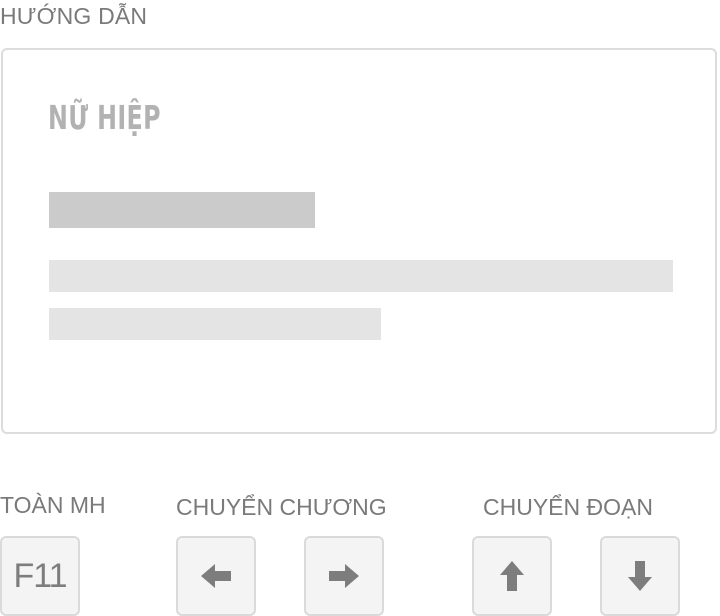 This screenshot has width=720, height=616. I want to click on f11-key-label: F11, so click(40, 576).